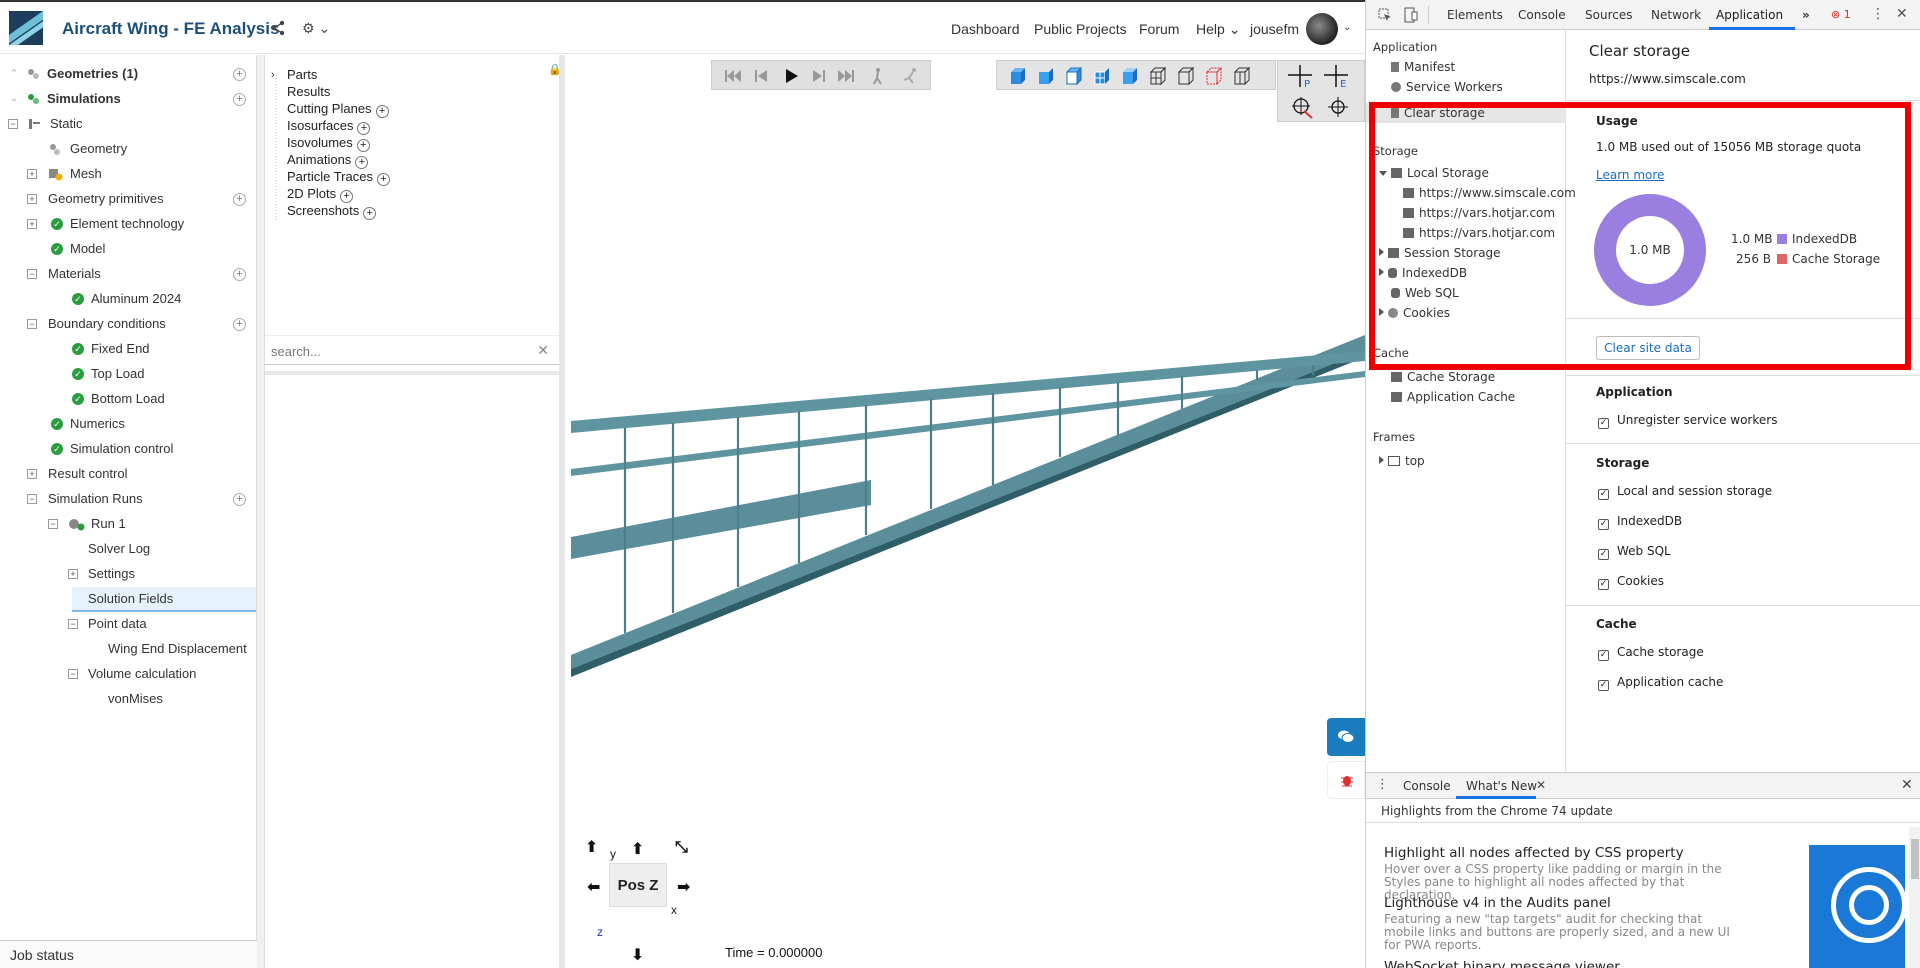 This screenshot has width=1920, height=968. Describe the element at coordinates (1073, 76) in the screenshot. I see `wire-solid-view-icon` at that location.